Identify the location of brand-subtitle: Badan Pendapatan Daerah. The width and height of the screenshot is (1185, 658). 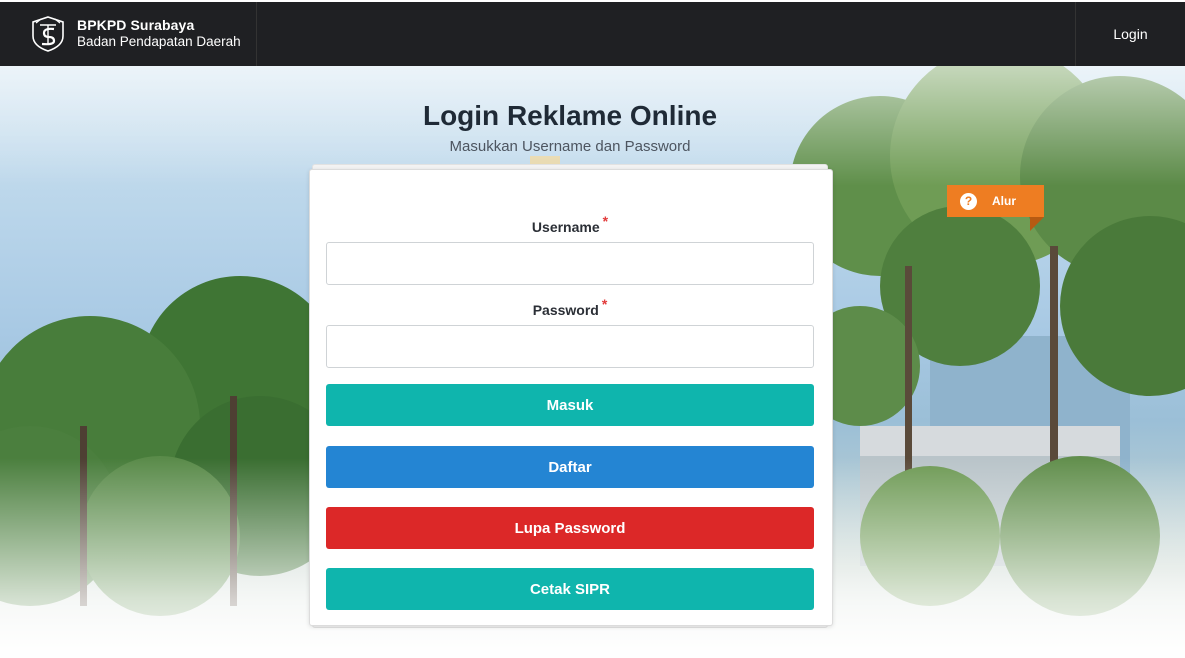
(159, 41).